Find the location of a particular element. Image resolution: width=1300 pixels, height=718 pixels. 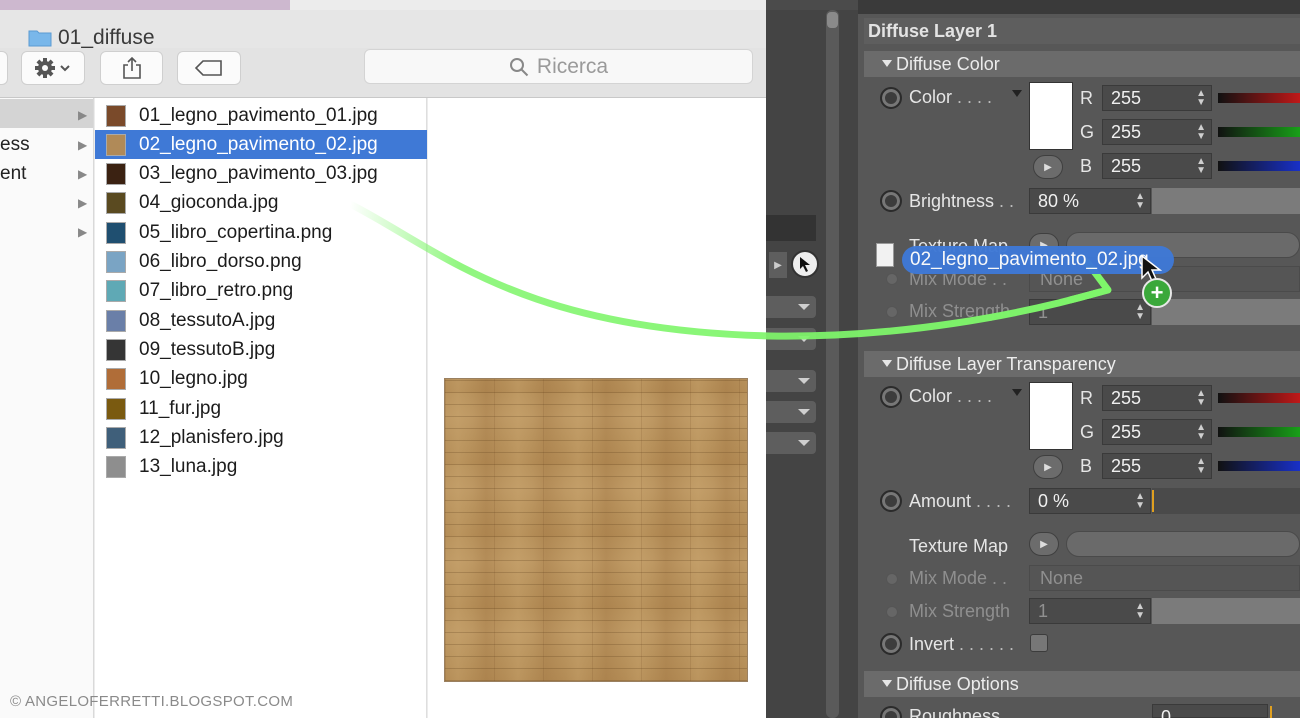

b-slider is located at coordinates (1259, 166).